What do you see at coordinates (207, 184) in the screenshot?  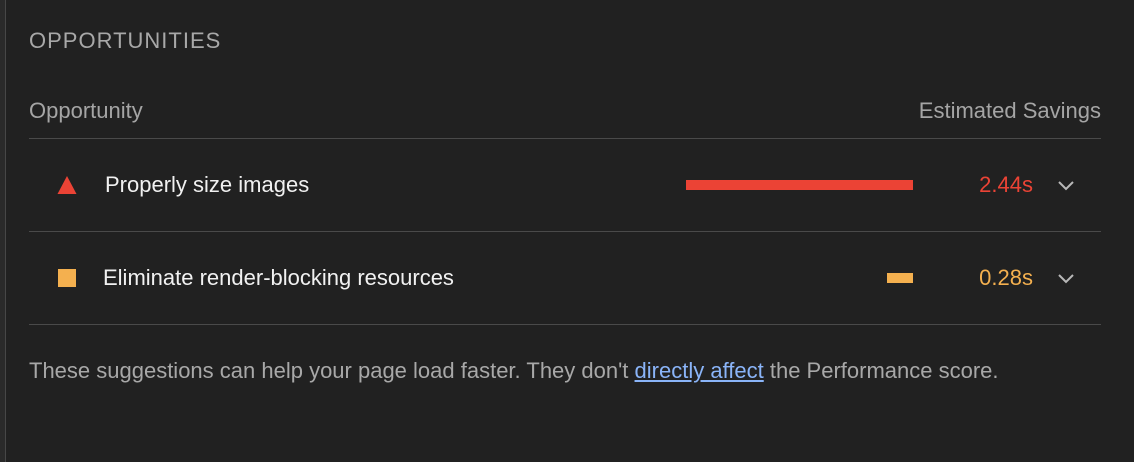 I see `audit-title: Properly size images` at bounding box center [207, 184].